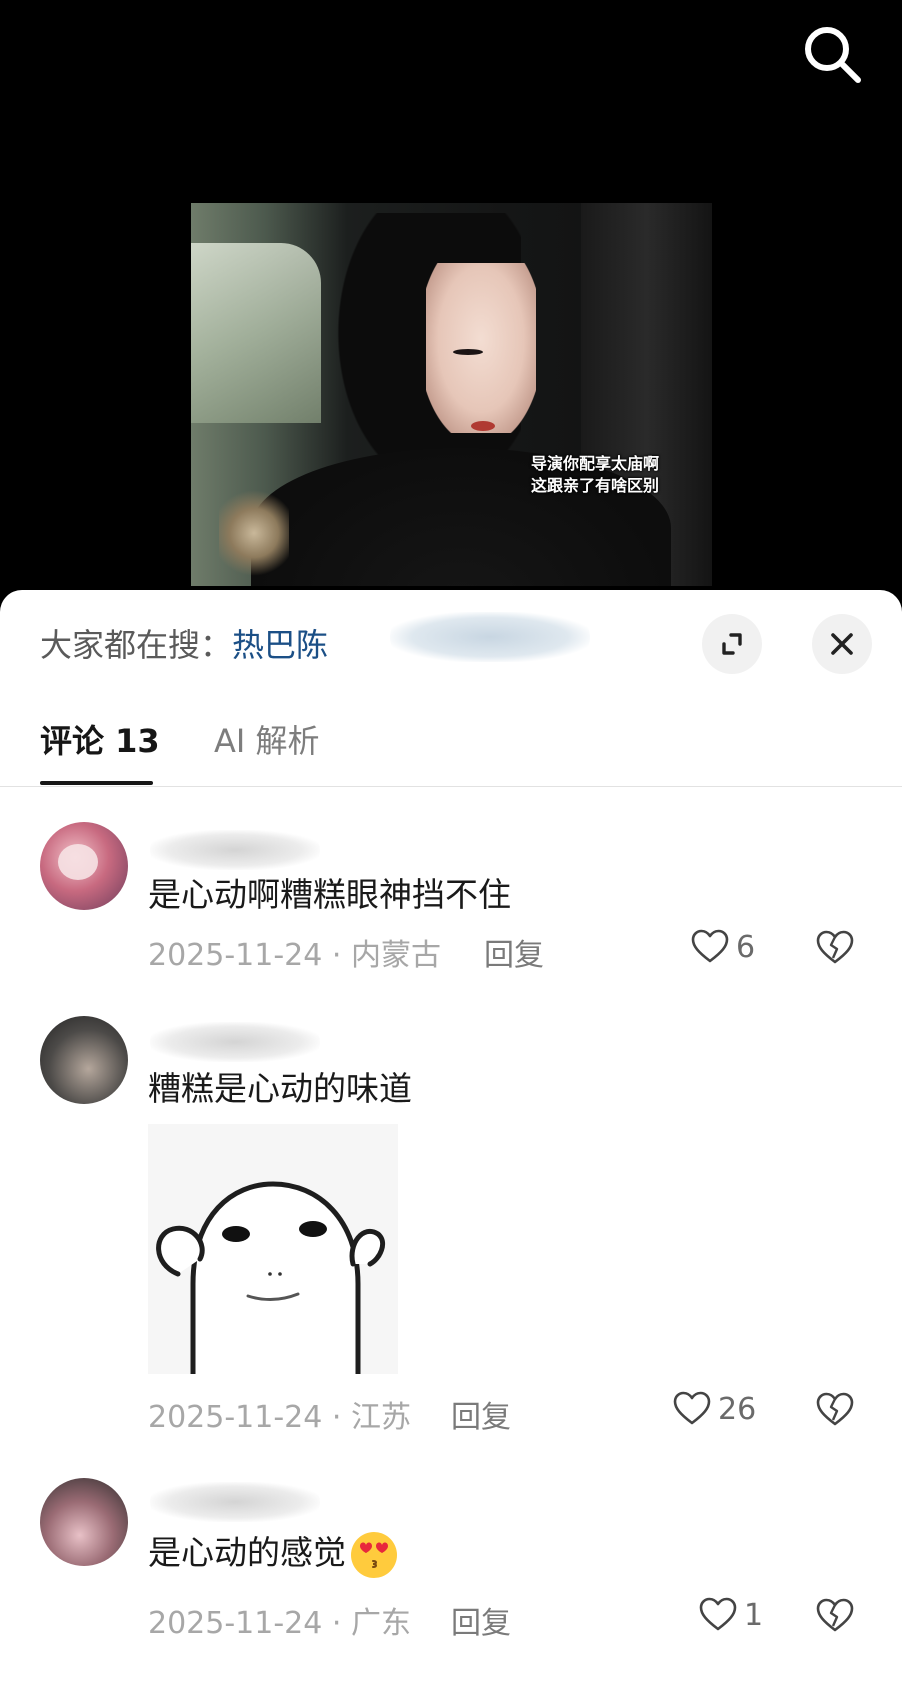  I want to click on comment-meta: 2025-11-24 · 江苏, so click(279, 1414).